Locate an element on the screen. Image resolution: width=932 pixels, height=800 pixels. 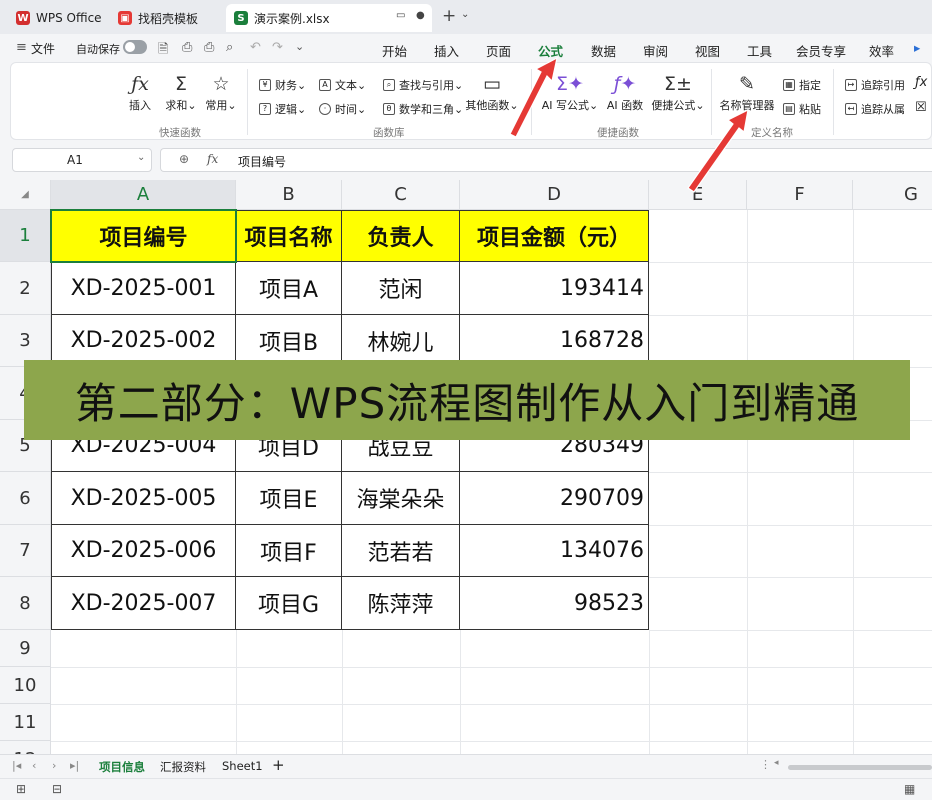
autosave-toggle is located at coordinates (135, 47).